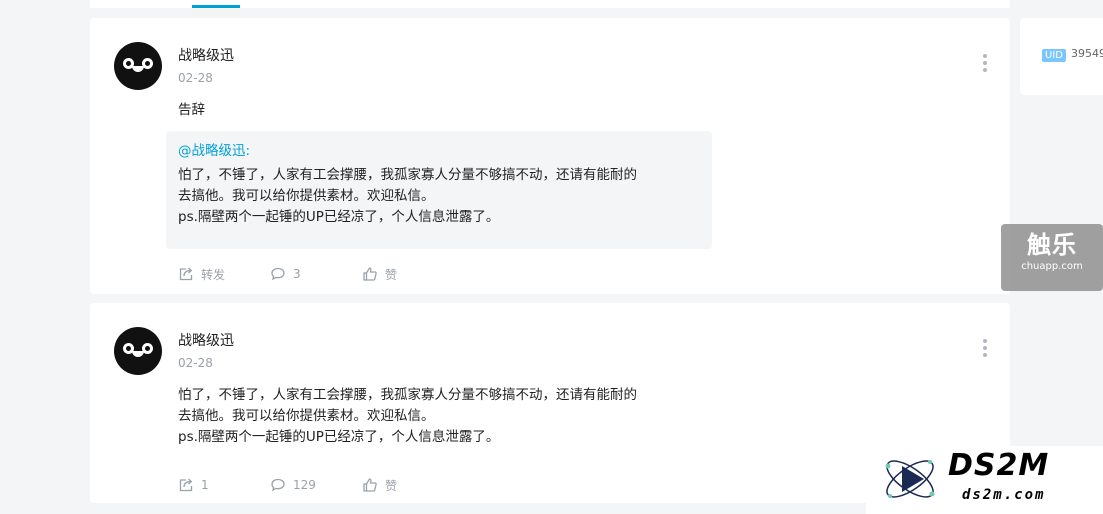 The width and height of the screenshot is (1103, 514). I want to click on share-count: 1, so click(205, 485).